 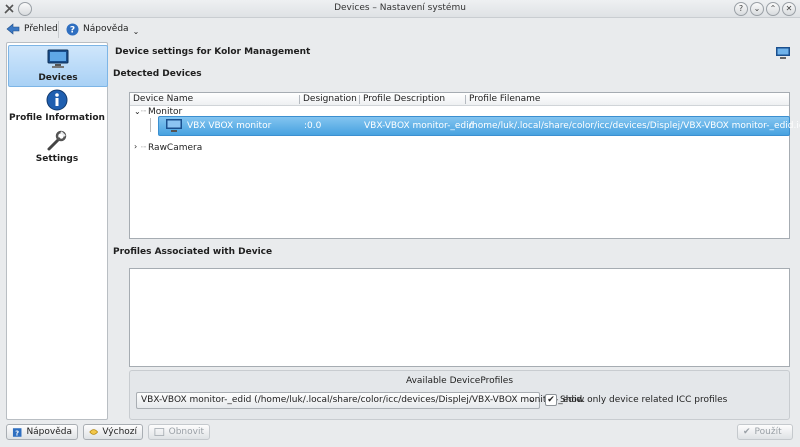 What do you see at coordinates (157, 74) in the screenshot?
I see `detected-devices-title: Detected Devices` at bounding box center [157, 74].